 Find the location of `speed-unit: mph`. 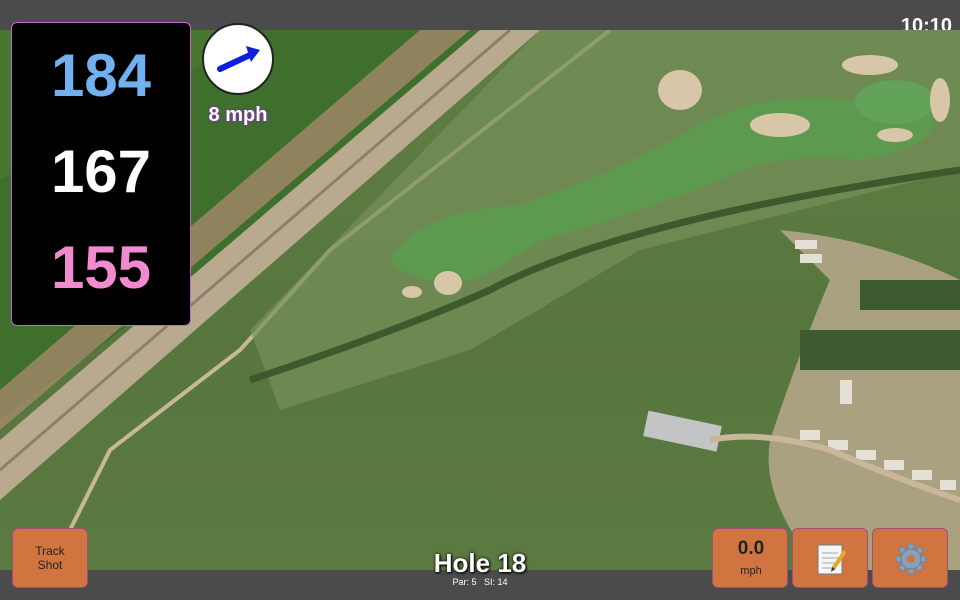

speed-unit: mph is located at coordinates (751, 571).